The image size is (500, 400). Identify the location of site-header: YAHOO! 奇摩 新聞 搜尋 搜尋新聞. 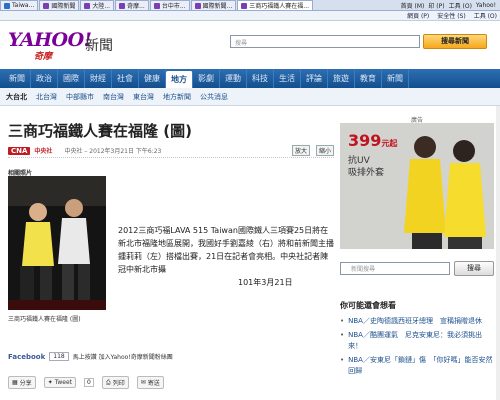
(250, 45).